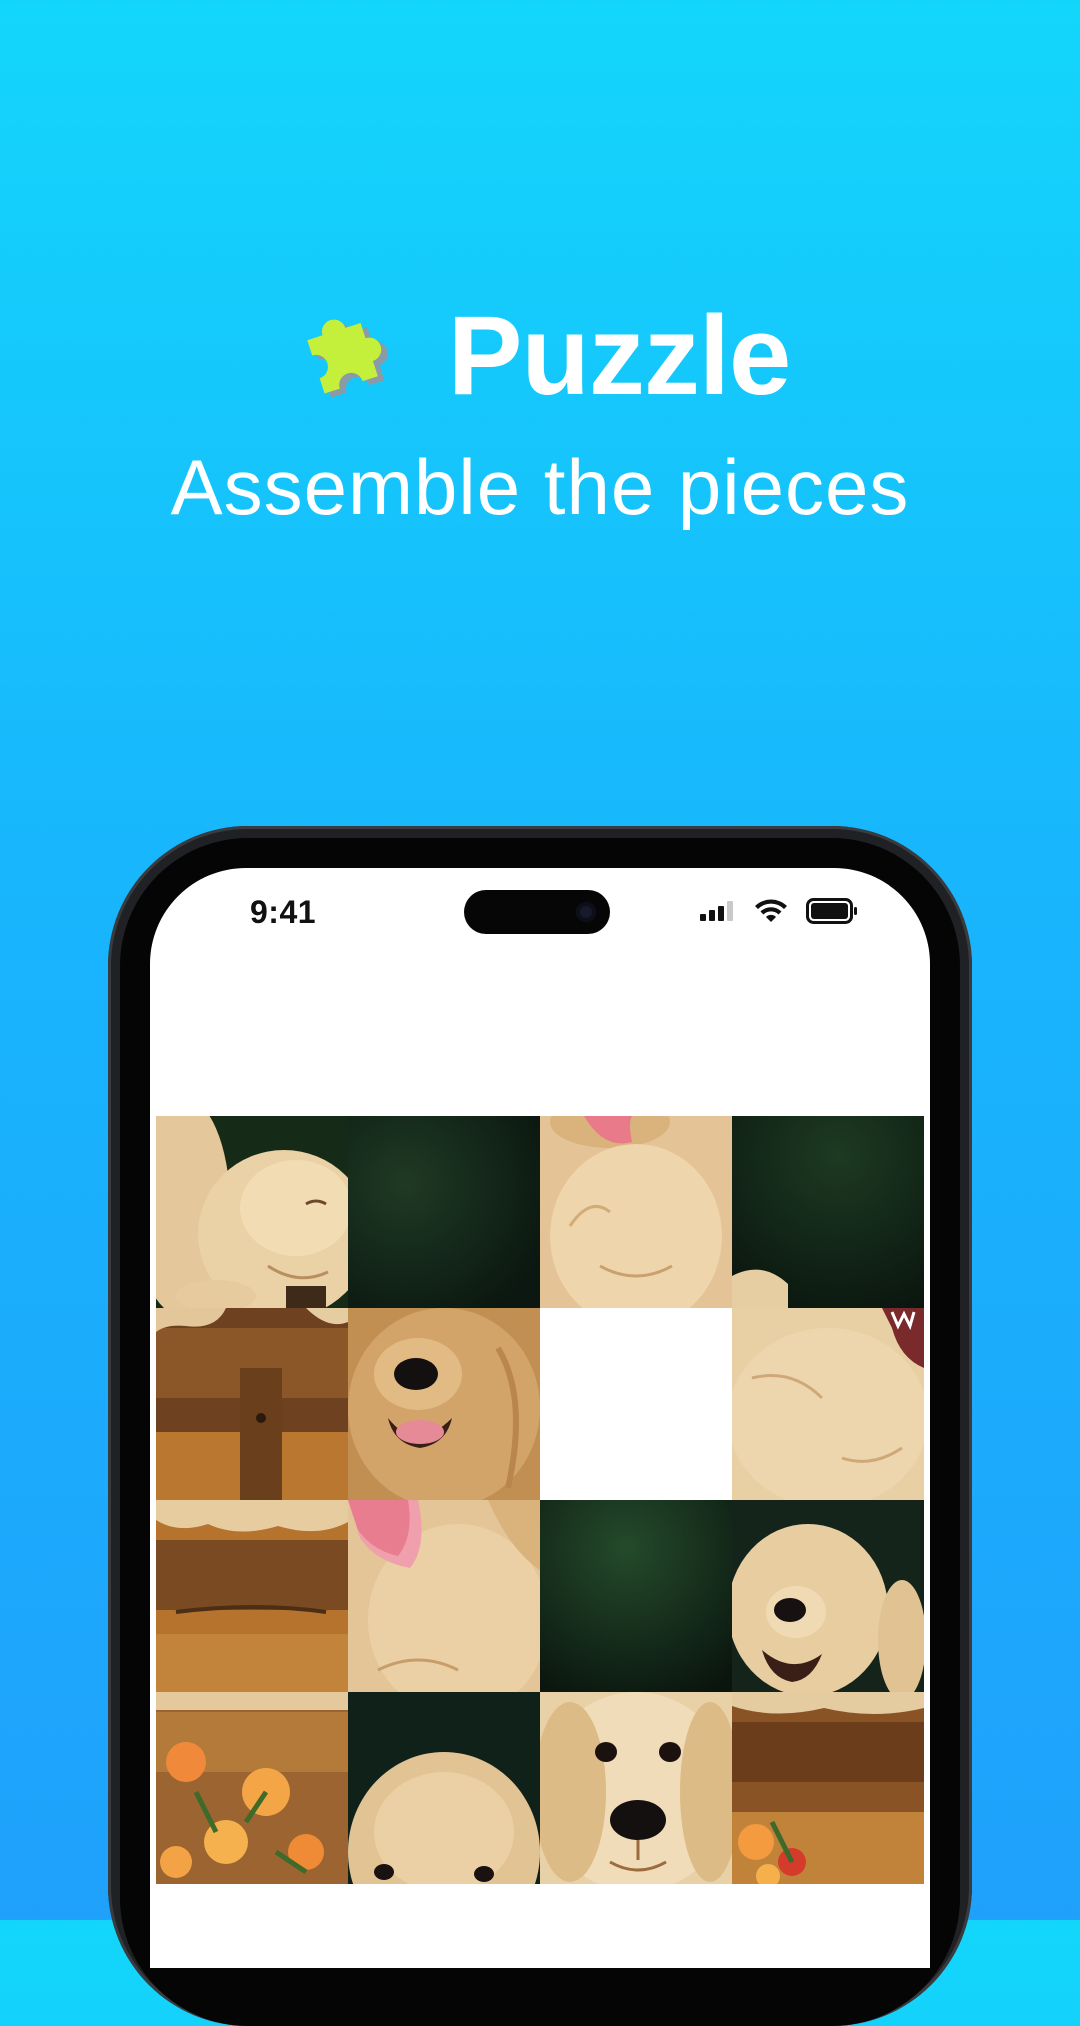  Describe the element at coordinates (716, 911) in the screenshot. I see `cellular-signal-icon` at that location.